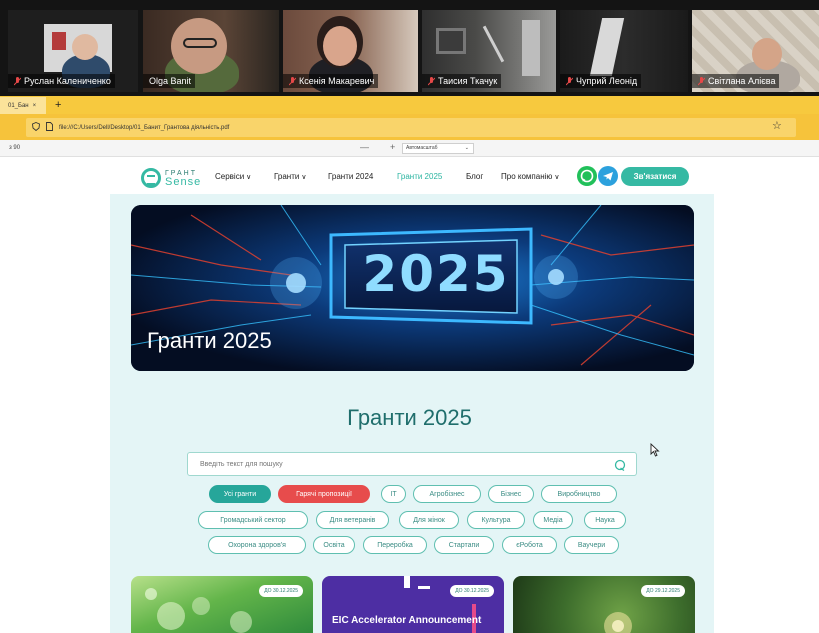 The image size is (819, 633). I want to click on filter-production: Виробництво, so click(579, 494).